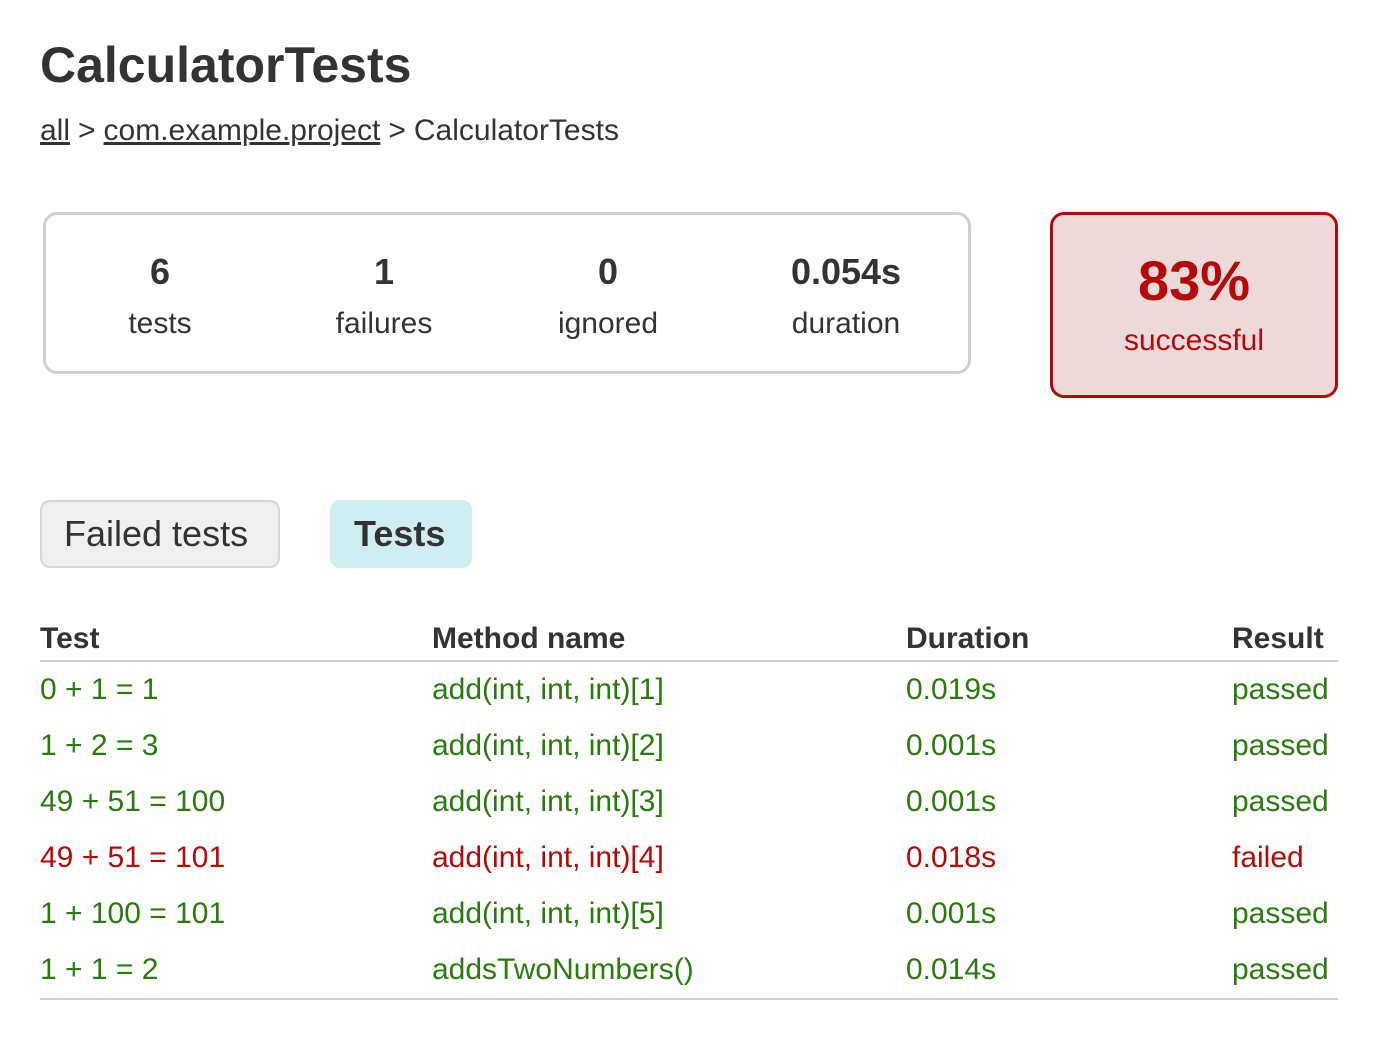 The width and height of the screenshot is (1388, 1054). Describe the element at coordinates (608, 323) in the screenshot. I see `ignored-label: ignored` at that location.